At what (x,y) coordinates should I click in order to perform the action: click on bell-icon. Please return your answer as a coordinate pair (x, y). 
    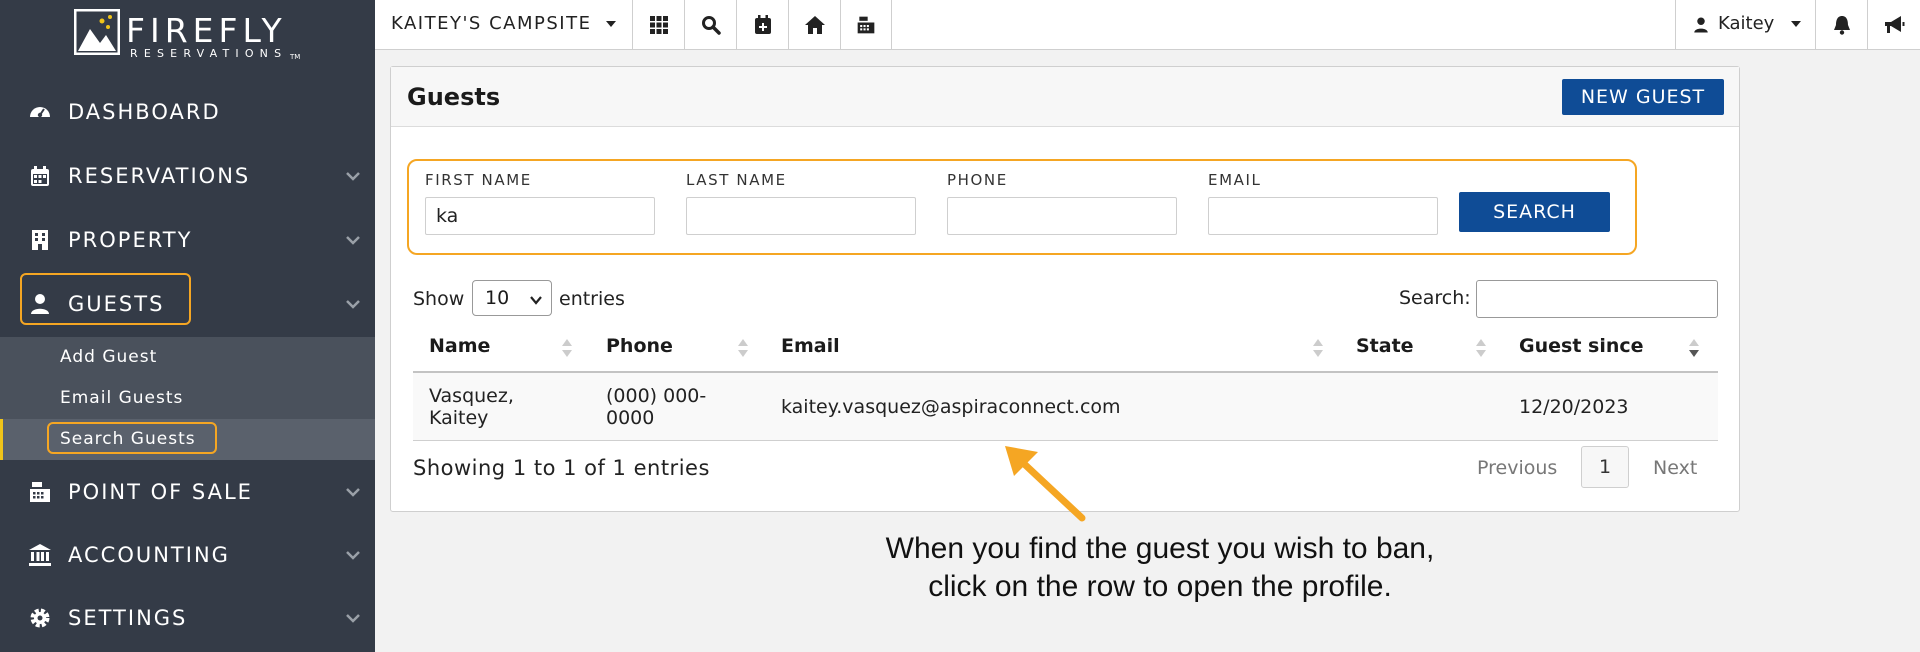
    Looking at the image, I should click on (1841, 25).